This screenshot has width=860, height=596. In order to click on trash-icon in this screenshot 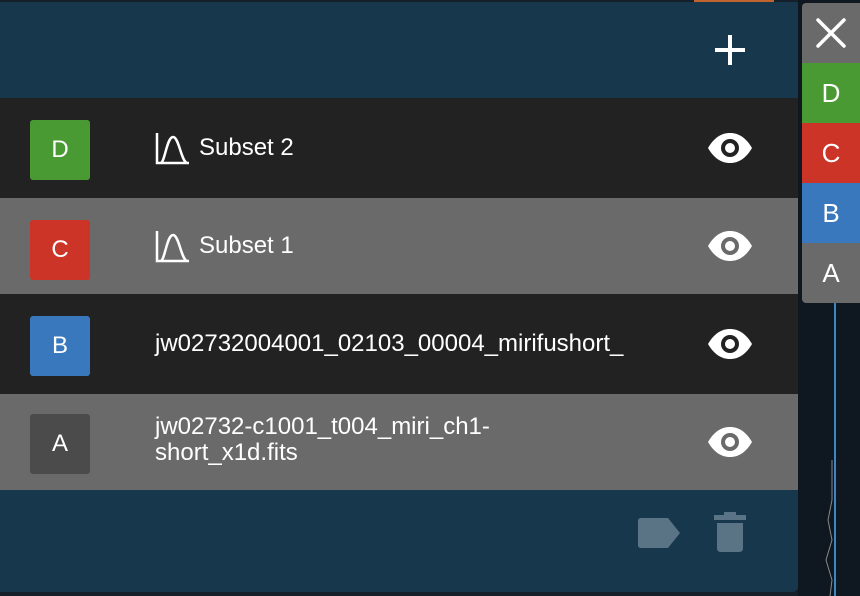, I will do `click(730, 532)`.